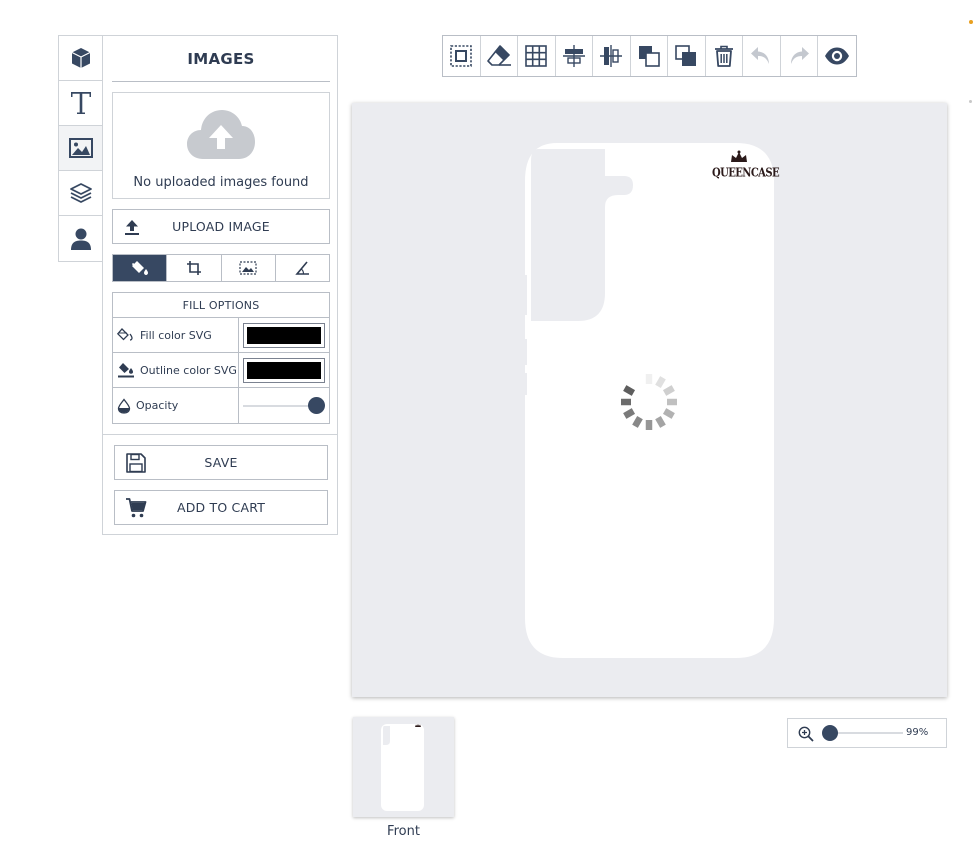  I want to click on delete-button, so click(724, 56).